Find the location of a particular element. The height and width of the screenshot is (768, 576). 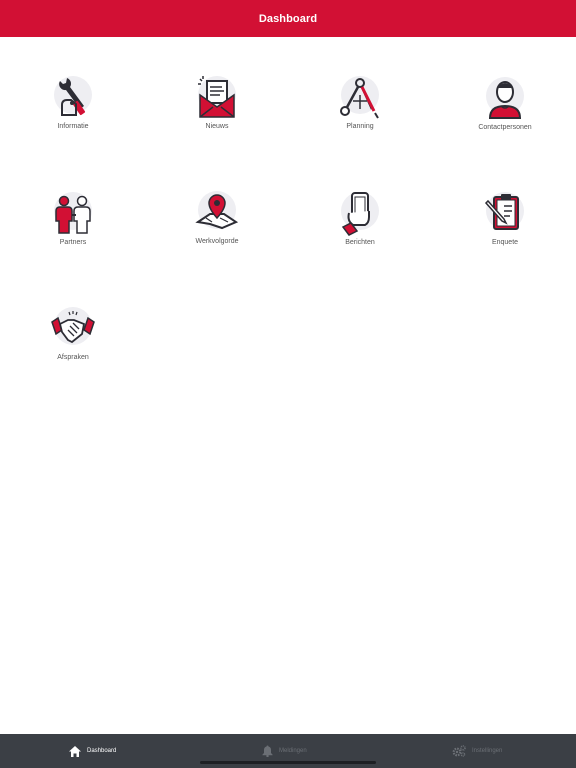

tile-planning: Planning is located at coordinates (360, 113).